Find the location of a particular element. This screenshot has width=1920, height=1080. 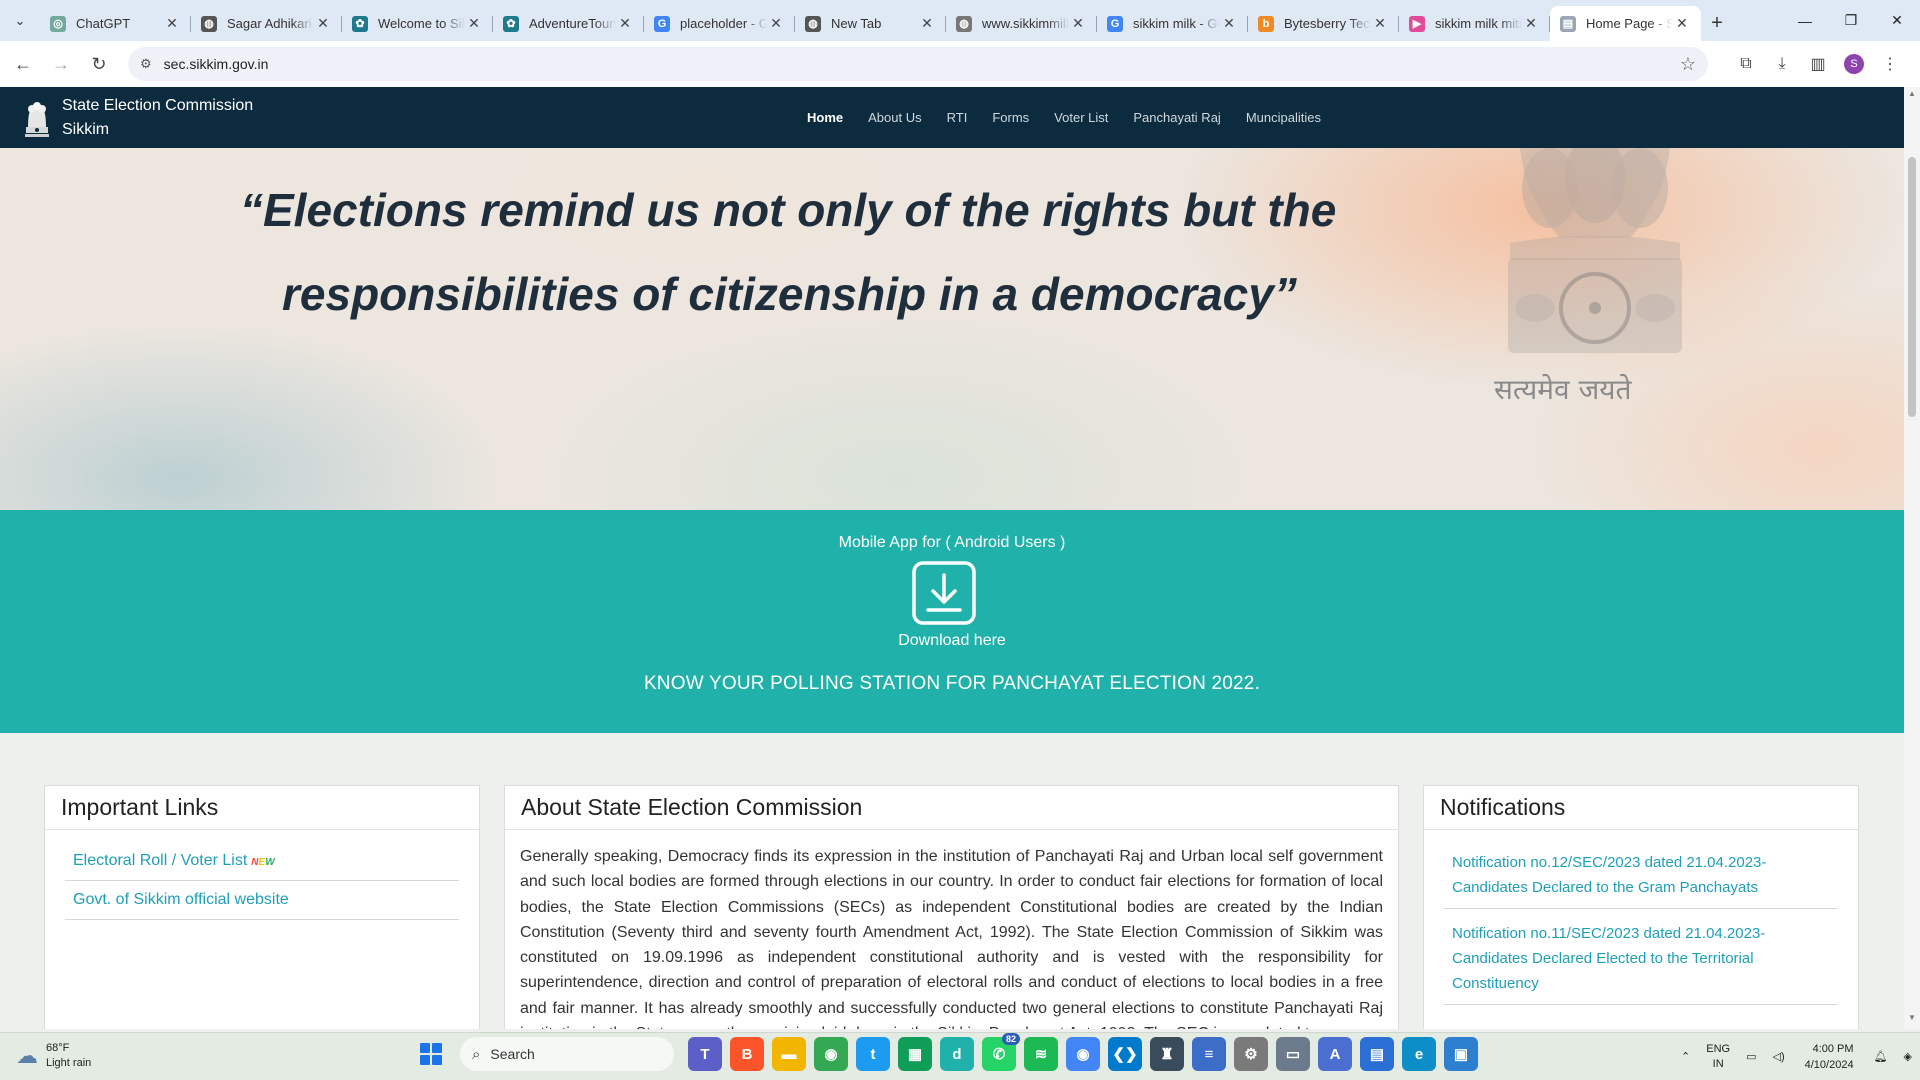

whatsapp-icon: ✆ 82 is located at coordinates (1001, 1052).